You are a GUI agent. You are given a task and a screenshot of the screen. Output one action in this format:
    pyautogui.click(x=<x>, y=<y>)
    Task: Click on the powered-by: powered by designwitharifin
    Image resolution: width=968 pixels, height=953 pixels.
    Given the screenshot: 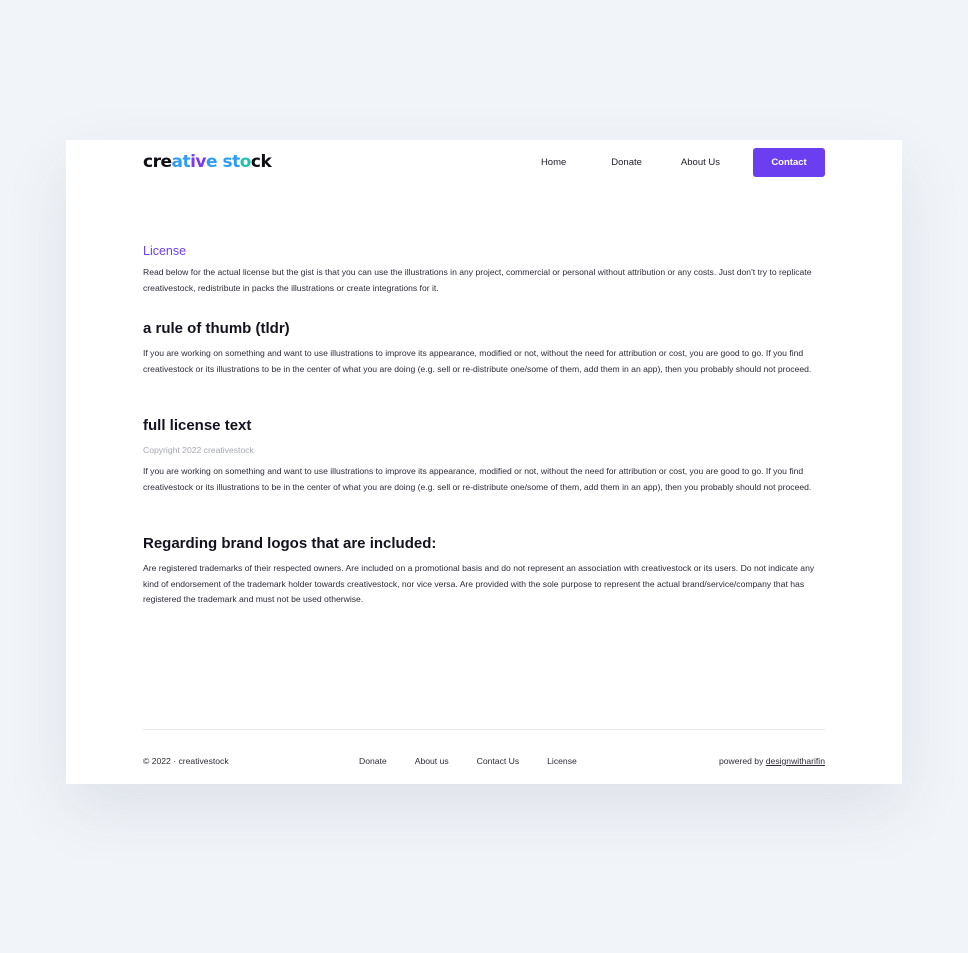 What is the action you would take?
    pyautogui.click(x=772, y=761)
    